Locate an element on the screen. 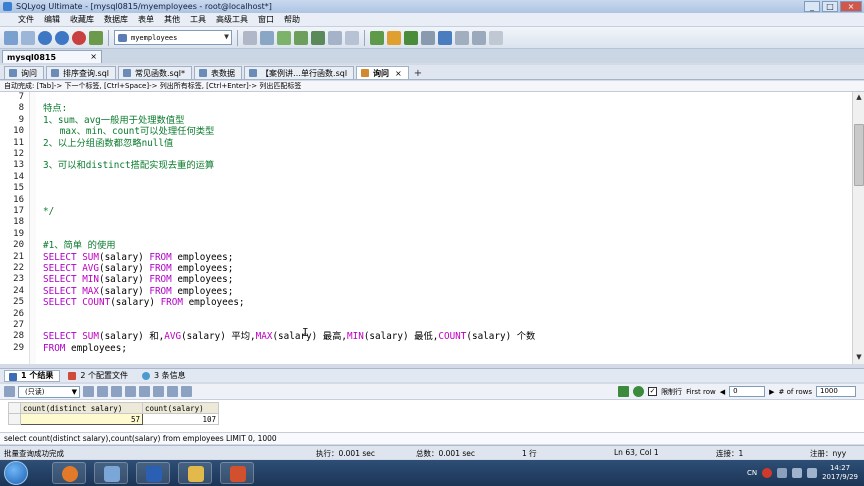 The image size is (864, 486). table-icon is located at coordinates (250, 37).